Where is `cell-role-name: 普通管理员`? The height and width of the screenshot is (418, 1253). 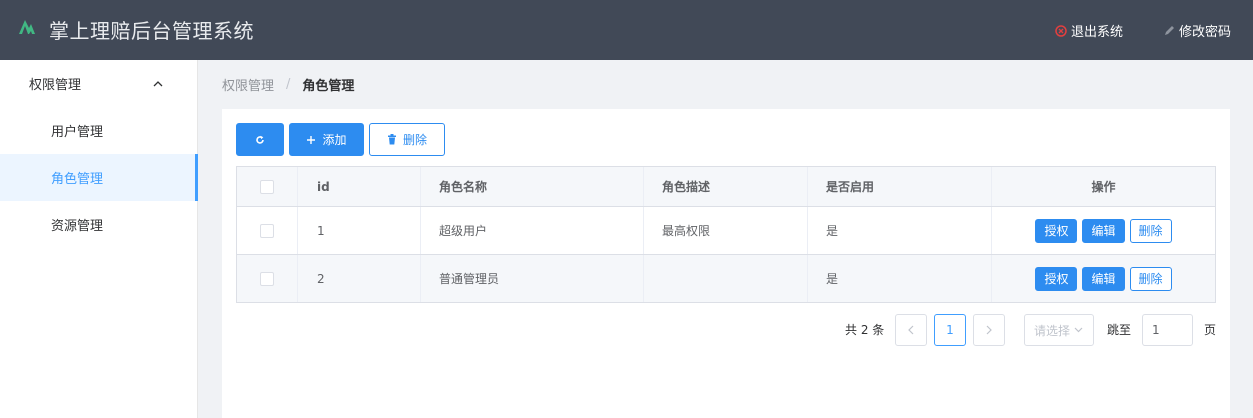
cell-role-name: 普通管理员 is located at coordinates (532, 278).